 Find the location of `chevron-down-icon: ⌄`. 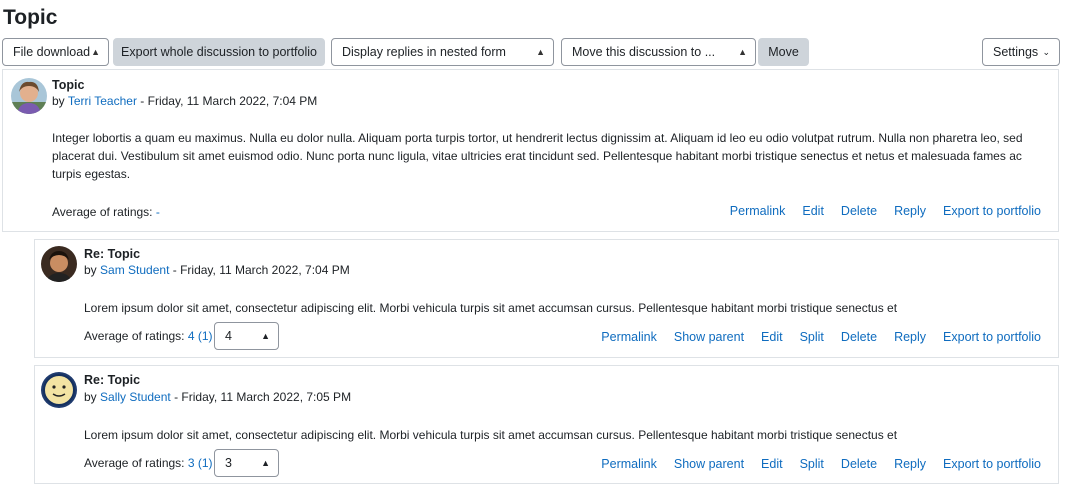

chevron-down-icon: ⌄ is located at coordinates (1046, 52).